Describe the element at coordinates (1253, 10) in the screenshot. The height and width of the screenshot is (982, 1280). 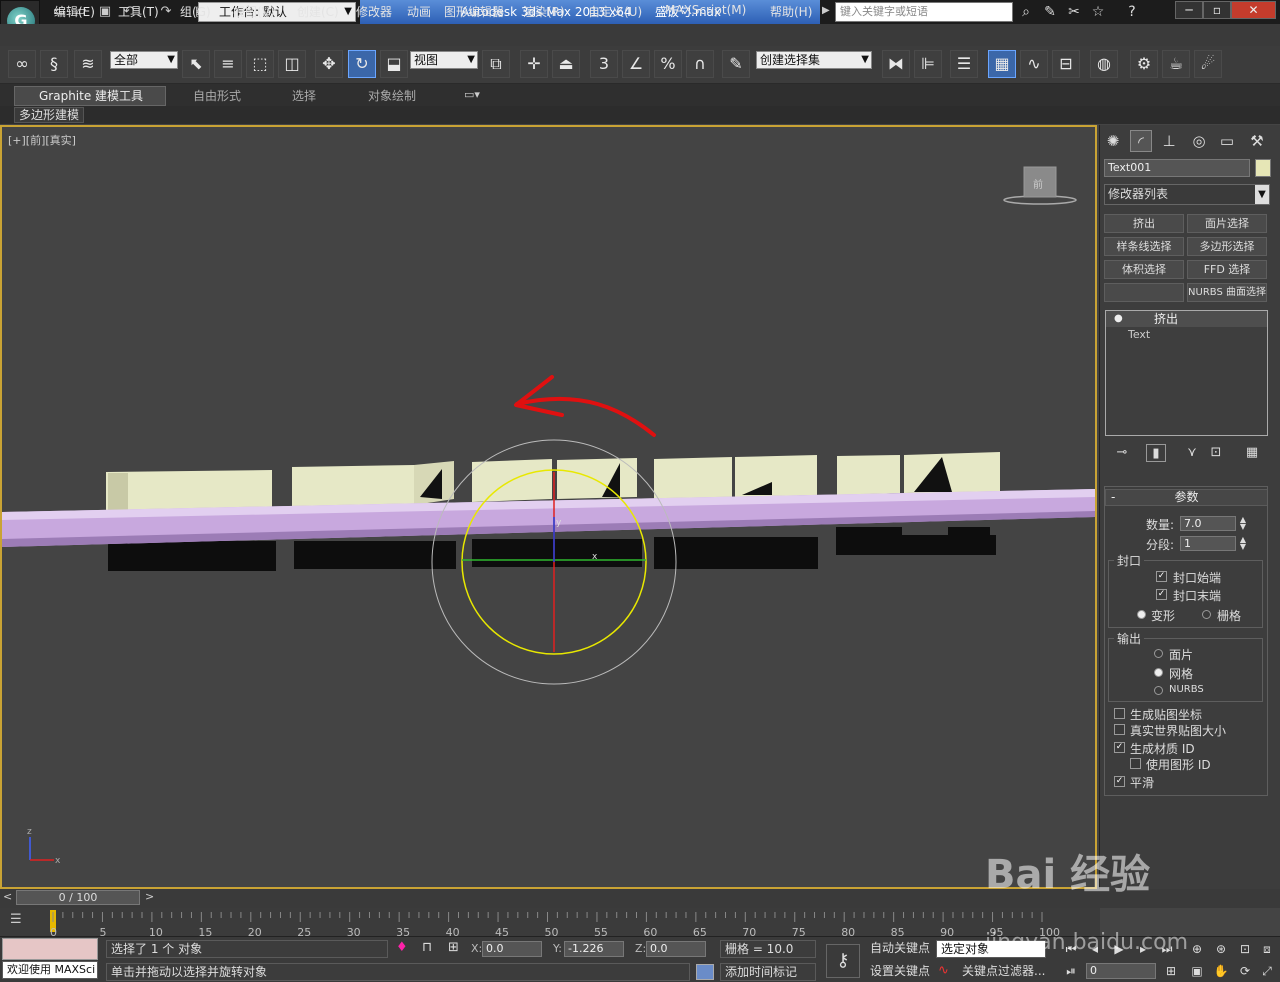
I see `close-button: ✕` at that location.